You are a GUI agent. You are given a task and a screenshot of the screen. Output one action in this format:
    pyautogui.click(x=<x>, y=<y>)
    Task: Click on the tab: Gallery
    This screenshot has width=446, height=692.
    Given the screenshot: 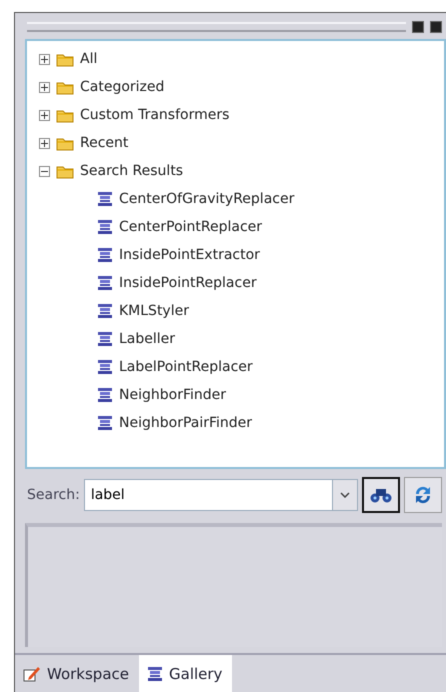 What is the action you would take?
    pyautogui.click(x=185, y=673)
    